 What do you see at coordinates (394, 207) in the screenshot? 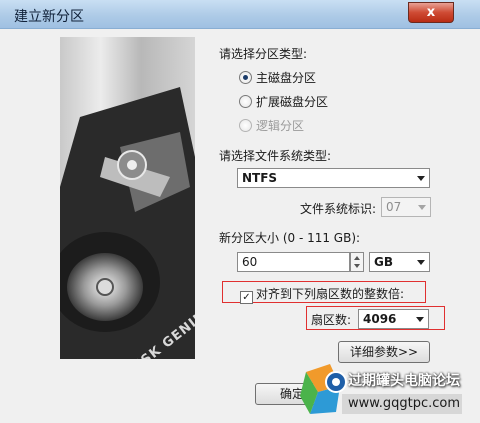
I see `filesystem-id-value: 07` at bounding box center [394, 207].